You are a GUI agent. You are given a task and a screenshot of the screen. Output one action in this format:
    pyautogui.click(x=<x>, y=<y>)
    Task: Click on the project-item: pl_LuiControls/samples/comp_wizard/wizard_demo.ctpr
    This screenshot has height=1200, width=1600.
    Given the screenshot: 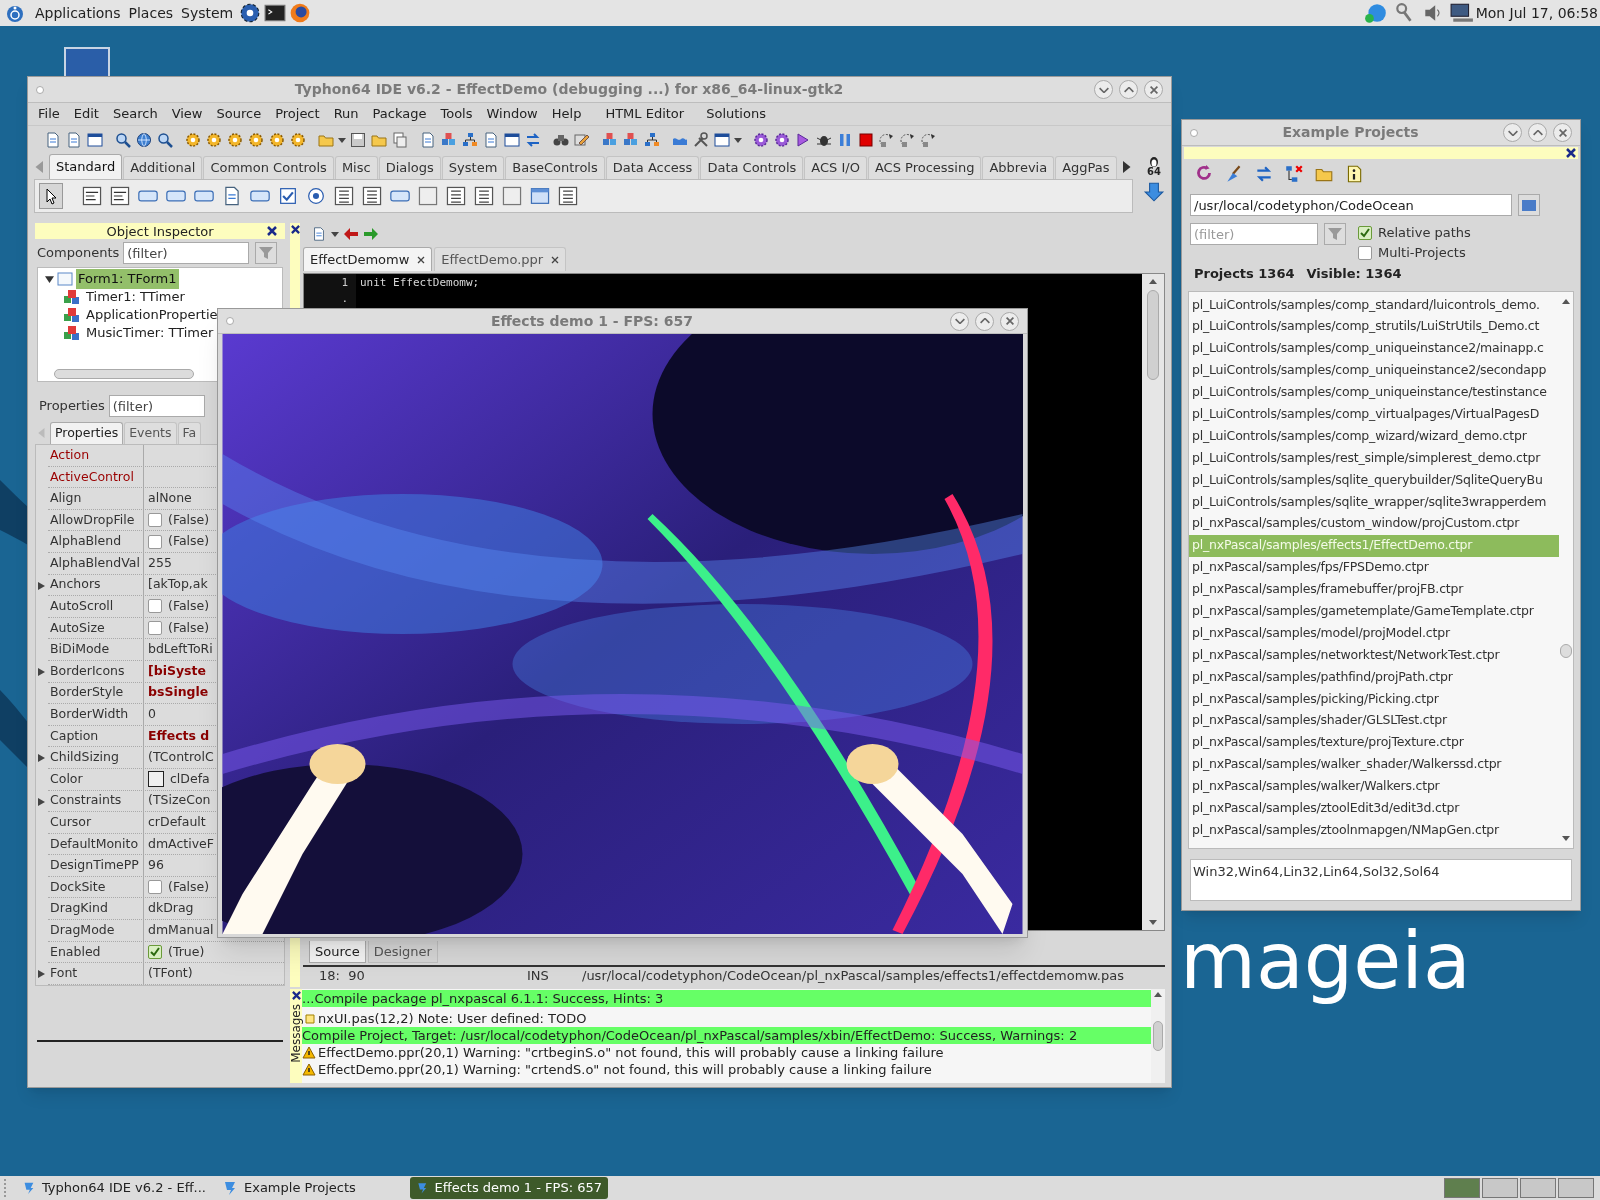 What is the action you would take?
    pyautogui.click(x=1374, y=436)
    